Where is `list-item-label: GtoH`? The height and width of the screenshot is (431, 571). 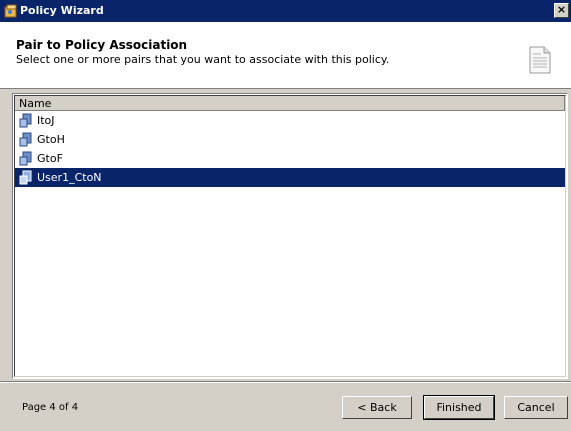
list-item-label: GtoH is located at coordinates (51, 139).